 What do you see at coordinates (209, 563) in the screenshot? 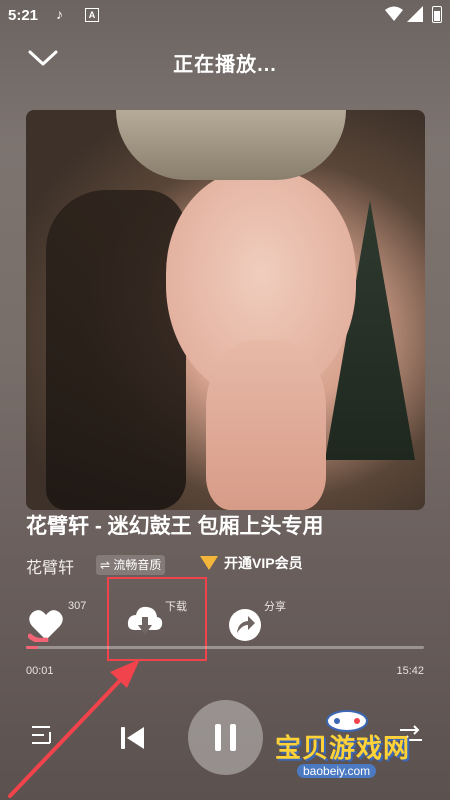
I see `vip-diamond-icon` at bounding box center [209, 563].